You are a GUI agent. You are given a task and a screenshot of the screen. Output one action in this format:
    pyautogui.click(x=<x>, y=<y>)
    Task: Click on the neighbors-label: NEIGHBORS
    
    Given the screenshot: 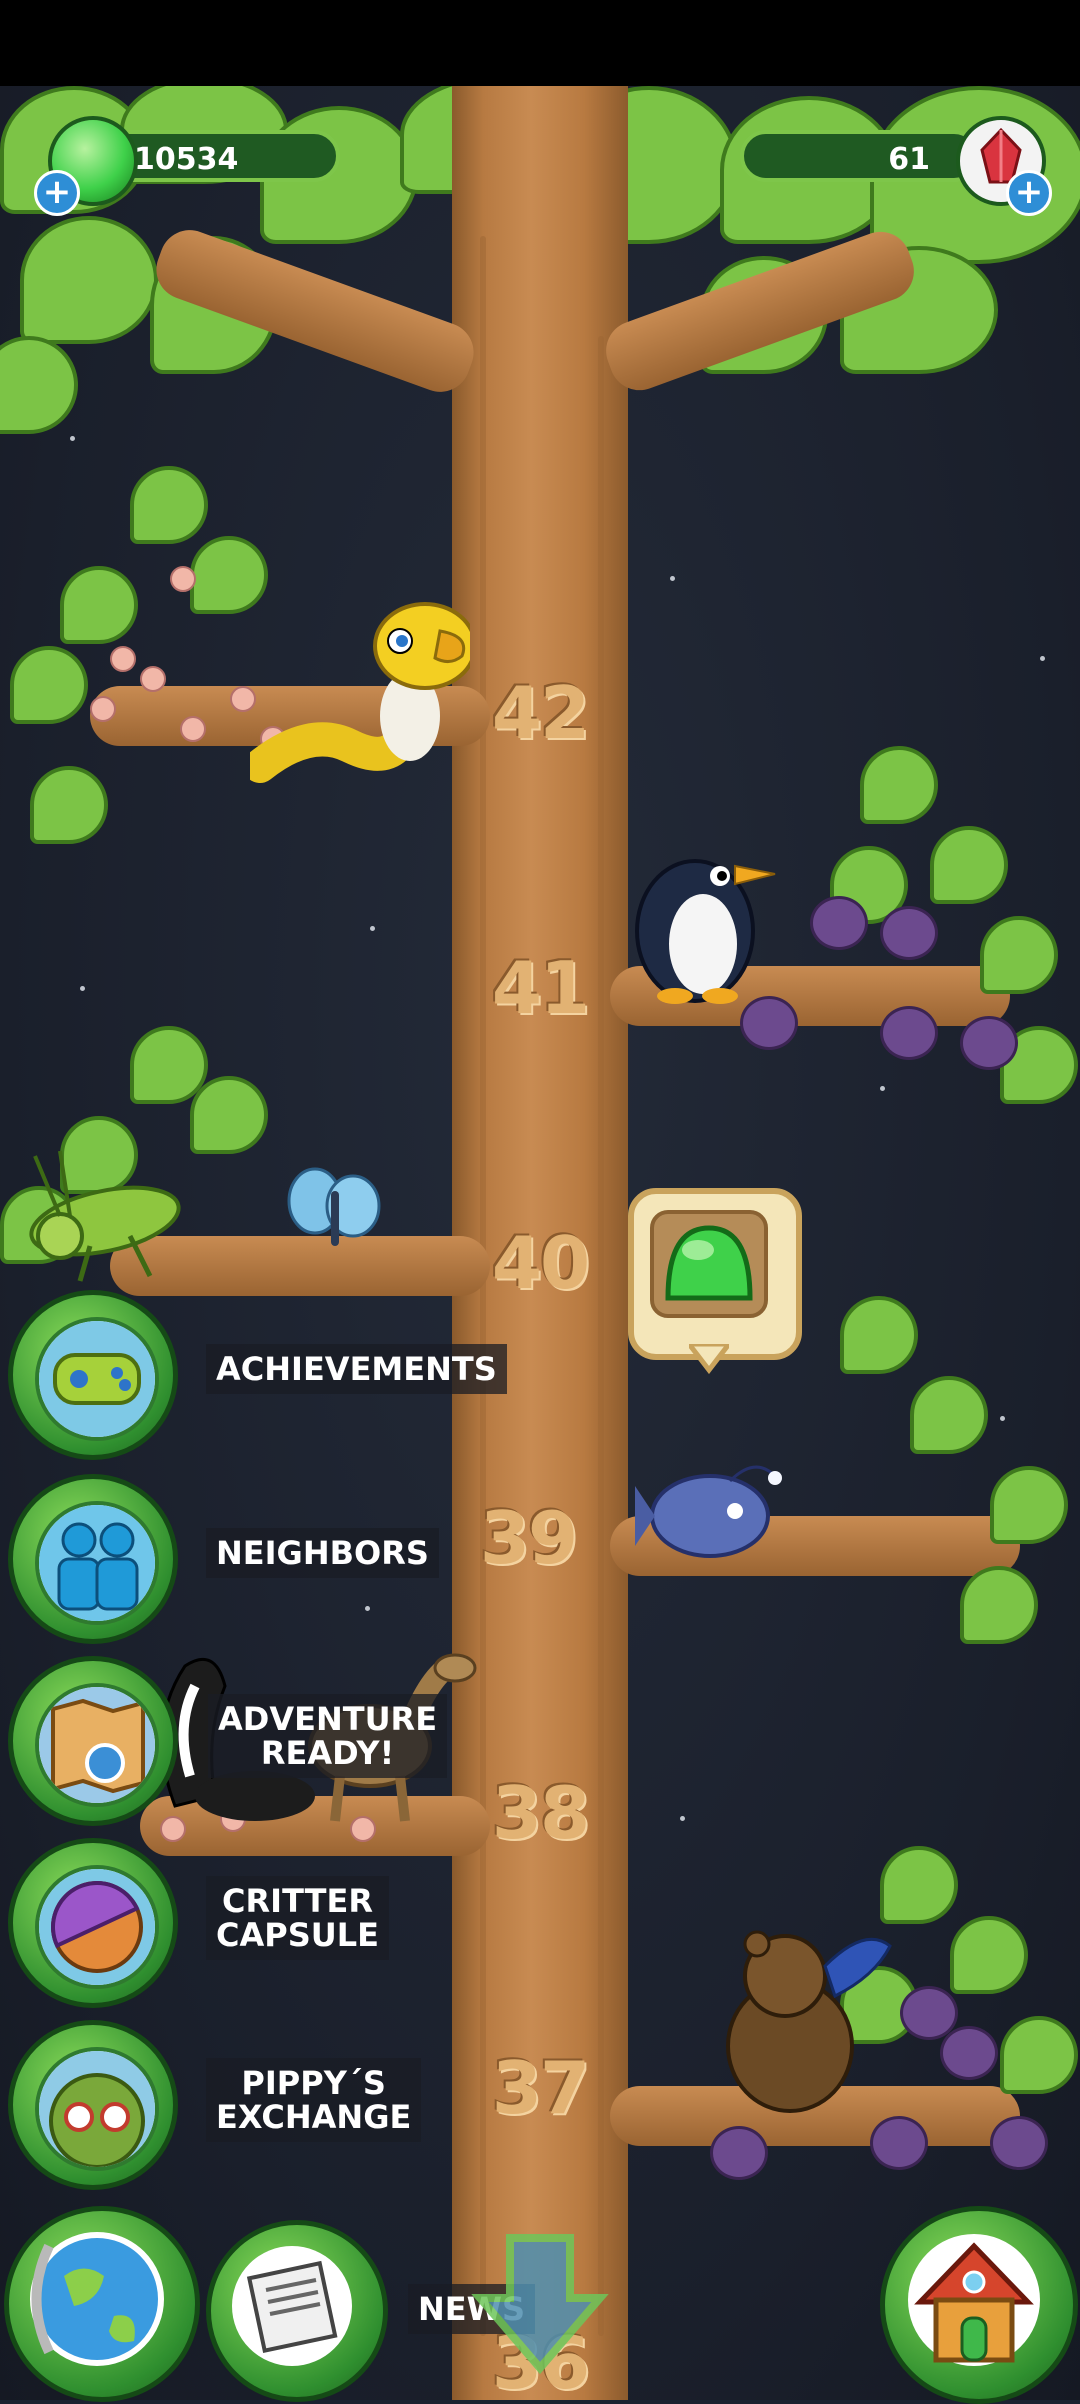 What is the action you would take?
    pyautogui.click(x=322, y=1553)
    